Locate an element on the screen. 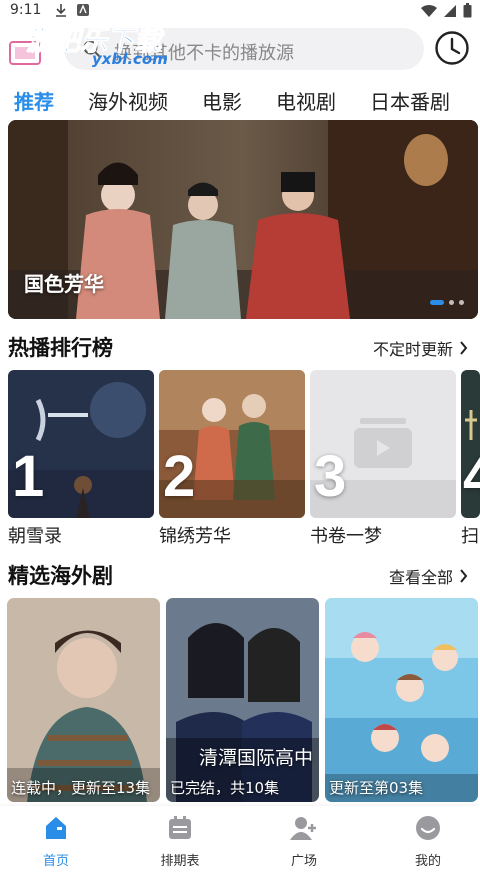 The image size is (480, 879). ranking-item-title: 朝雪录 is located at coordinates (35, 535).